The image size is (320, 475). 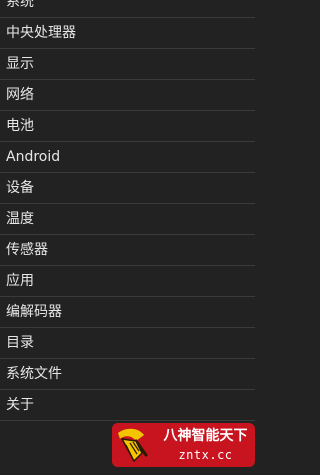 I want to click on menu-item-label: Android, so click(x=33, y=157).